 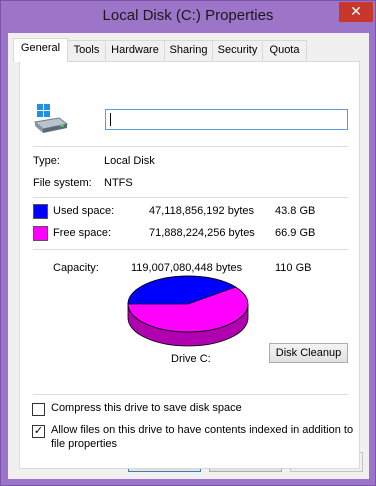 What do you see at coordinates (84, 444) in the screenshot?
I see `index-label-line2: file properties` at bounding box center [84, 444].